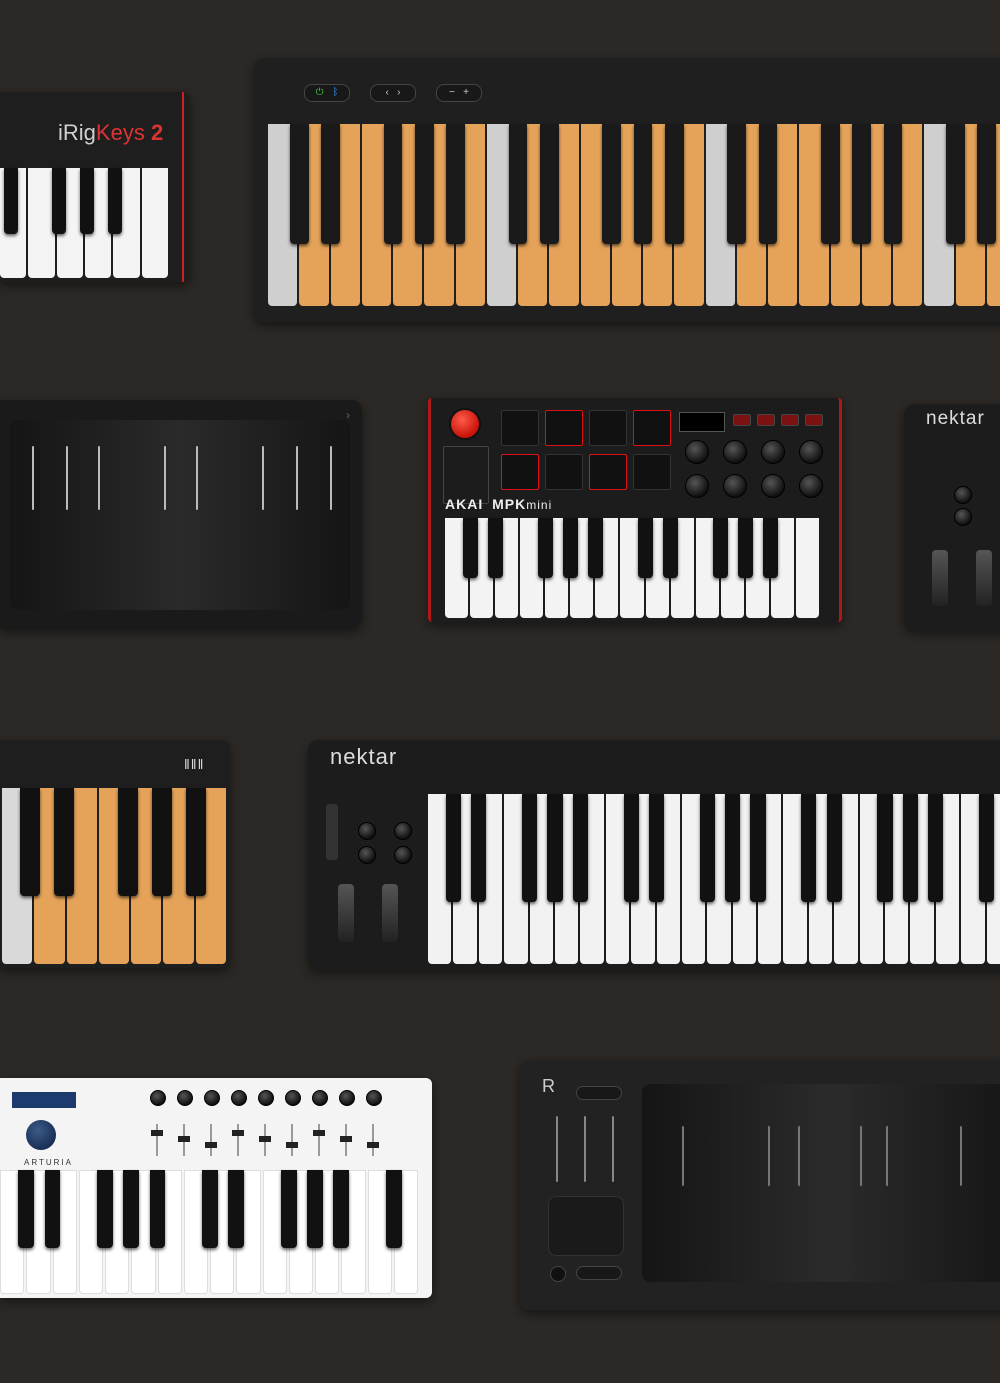  What do you see at coordinates (403, 855) in the screenshot?
I see `record-button` at bounding box center [403, 855].